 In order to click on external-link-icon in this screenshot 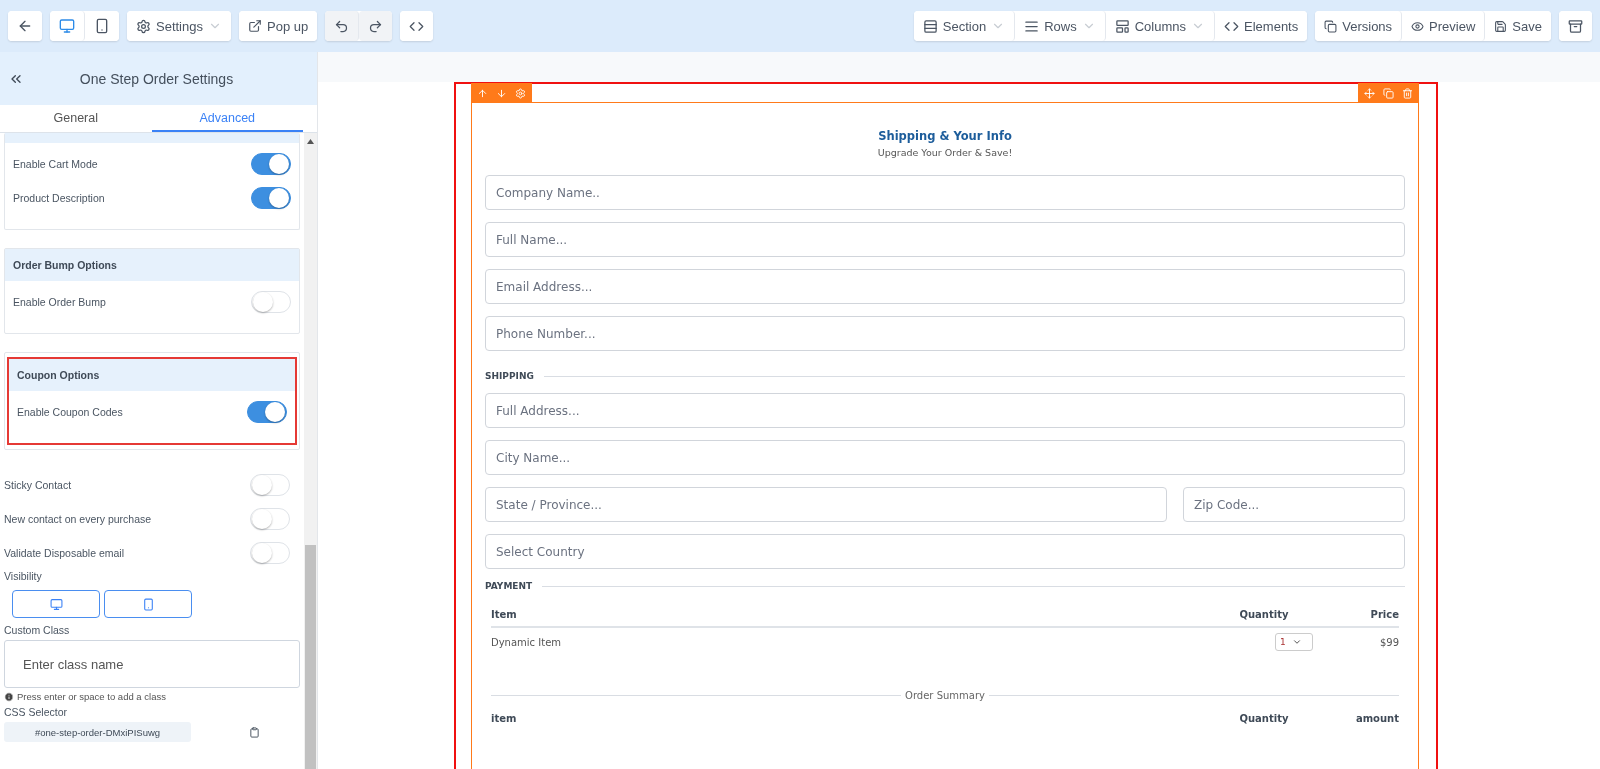, I will do `click(255, 26)`.